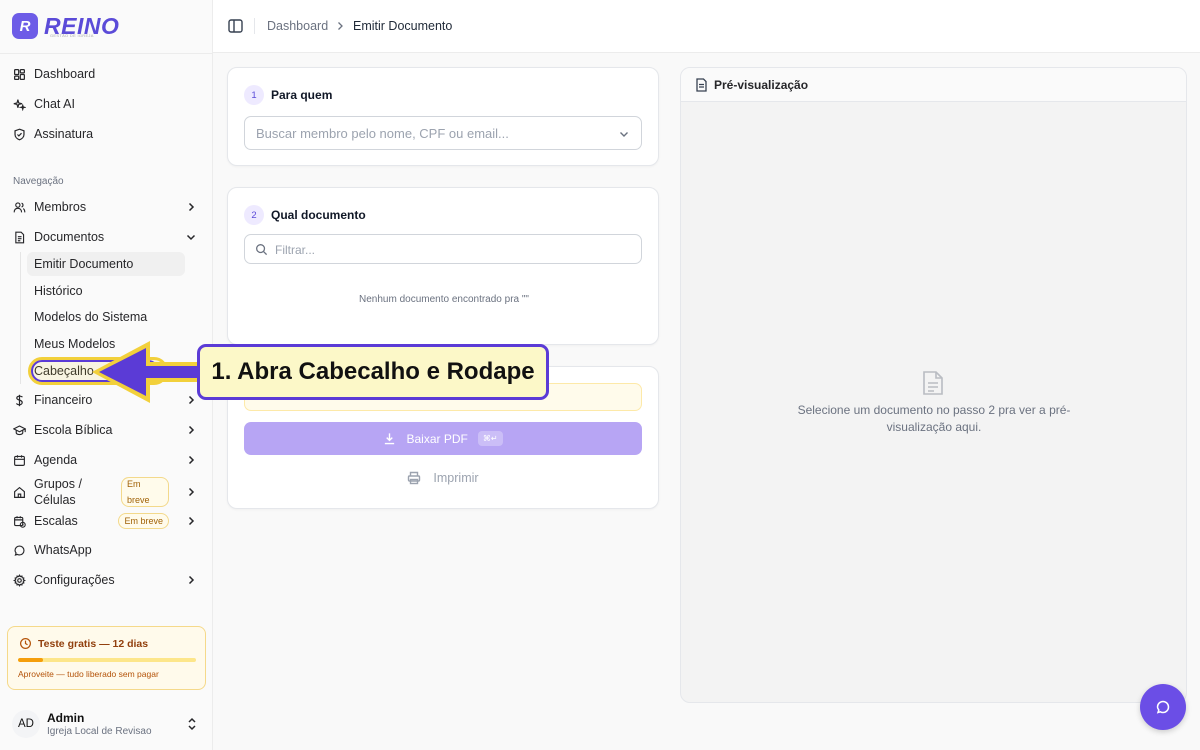  What do you see at coordinates (55, 500) in the screenshot?
I see `label-line-2: Células` at bounding box center [55, 500].